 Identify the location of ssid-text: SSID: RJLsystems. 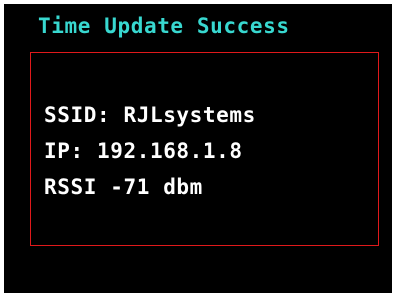
(150, 115).